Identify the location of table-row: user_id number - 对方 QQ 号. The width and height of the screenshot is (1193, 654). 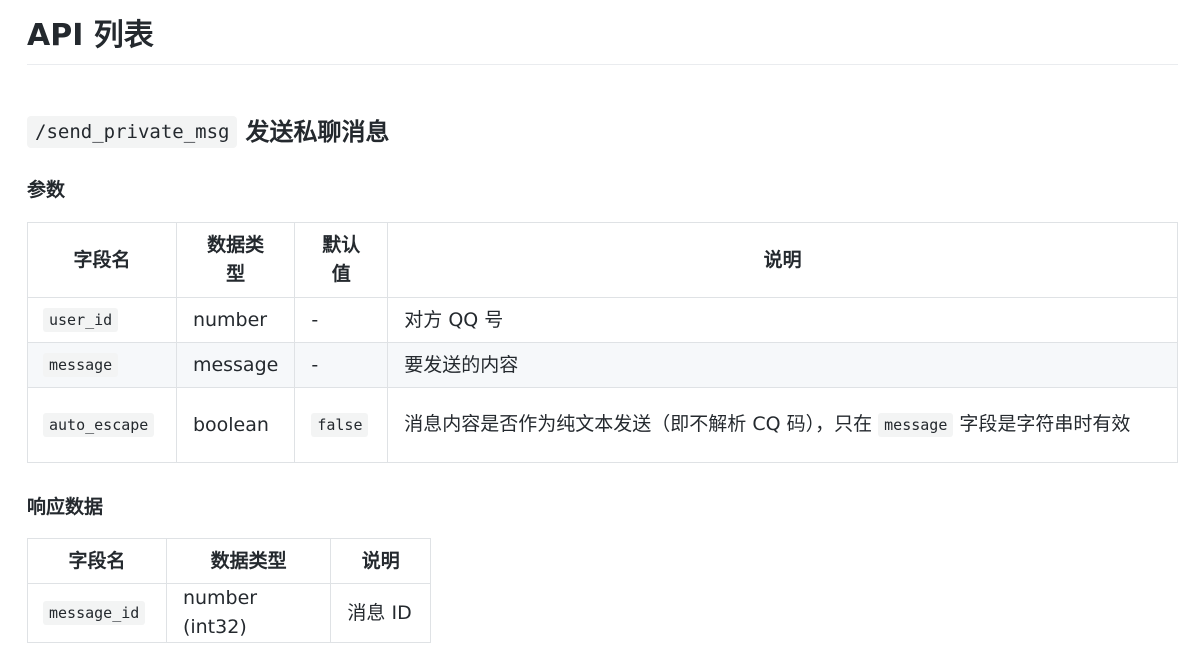
(602, 320).